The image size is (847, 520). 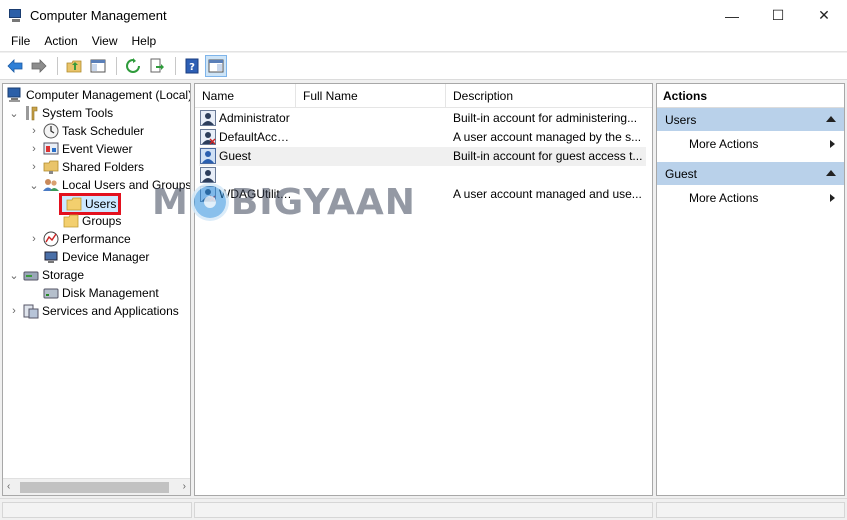 I want to click on refresh-button, so click(x=133, y=66).